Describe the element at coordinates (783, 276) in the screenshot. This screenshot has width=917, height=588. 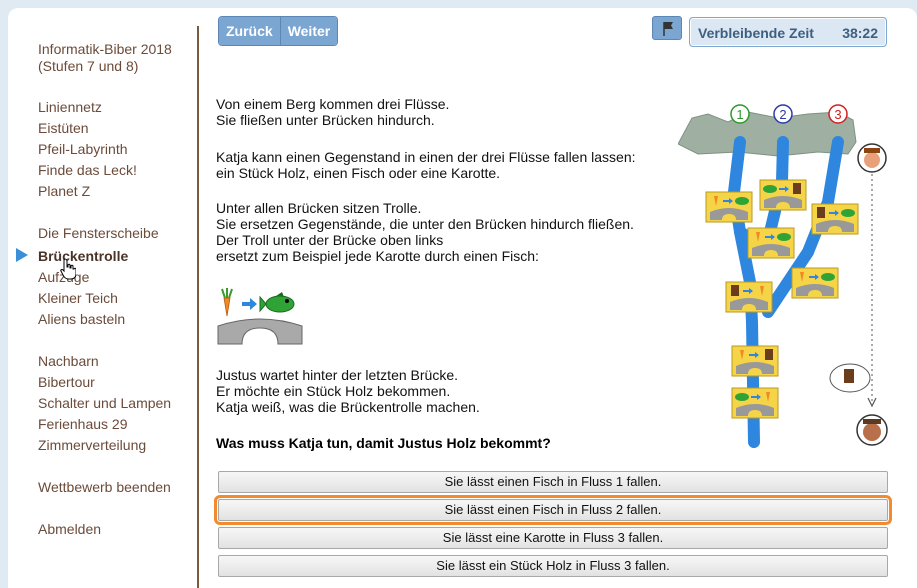
I see `river-map-image: 1 2 3` at that location.